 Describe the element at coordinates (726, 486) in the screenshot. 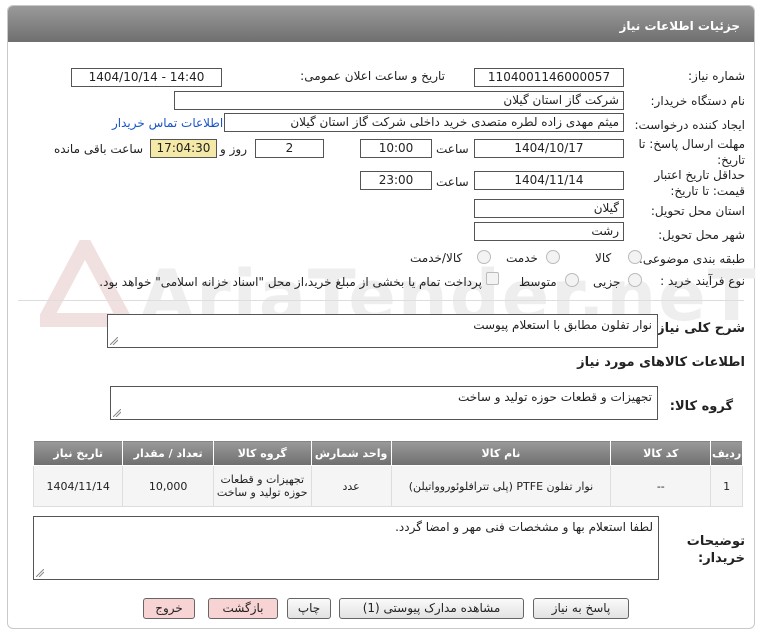

I see `cell-row: 1` at that location.